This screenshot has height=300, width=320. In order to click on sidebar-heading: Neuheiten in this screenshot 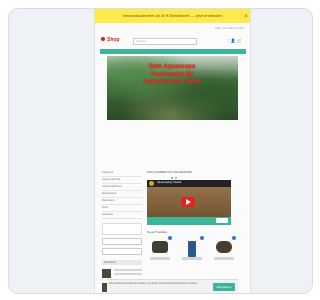, I will do `click(122, 262)`.